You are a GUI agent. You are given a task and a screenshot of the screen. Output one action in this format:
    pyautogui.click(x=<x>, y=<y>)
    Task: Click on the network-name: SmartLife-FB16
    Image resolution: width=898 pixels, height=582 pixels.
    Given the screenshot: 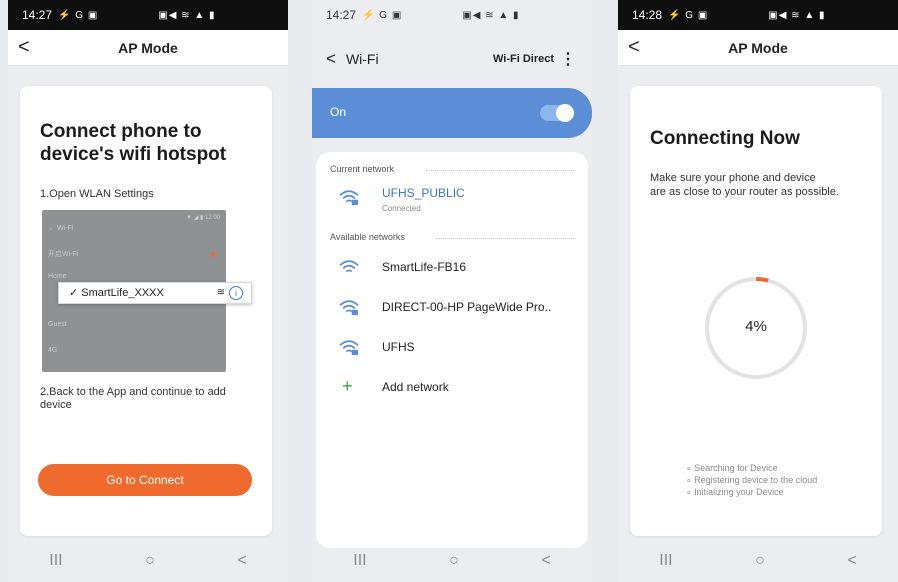 What is the action you would take?
    pyautogui.click(x=424, y=267)
    